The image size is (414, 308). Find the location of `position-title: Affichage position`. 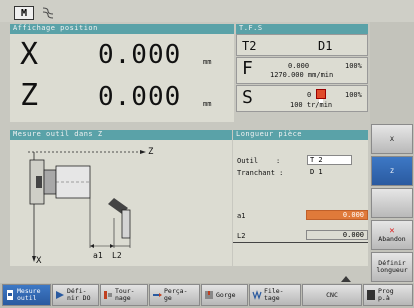

position-title: Affichage position is located at coordinates (122, 29).